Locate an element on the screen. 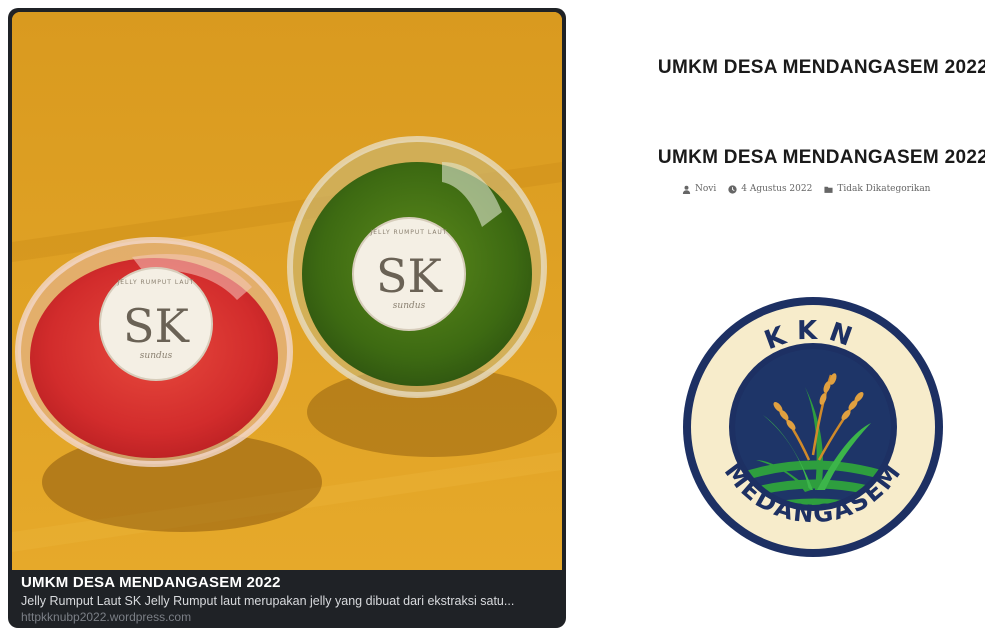 This screenshot has width=985, height=629. author-name: Novi is located at coordinates (705, 189).